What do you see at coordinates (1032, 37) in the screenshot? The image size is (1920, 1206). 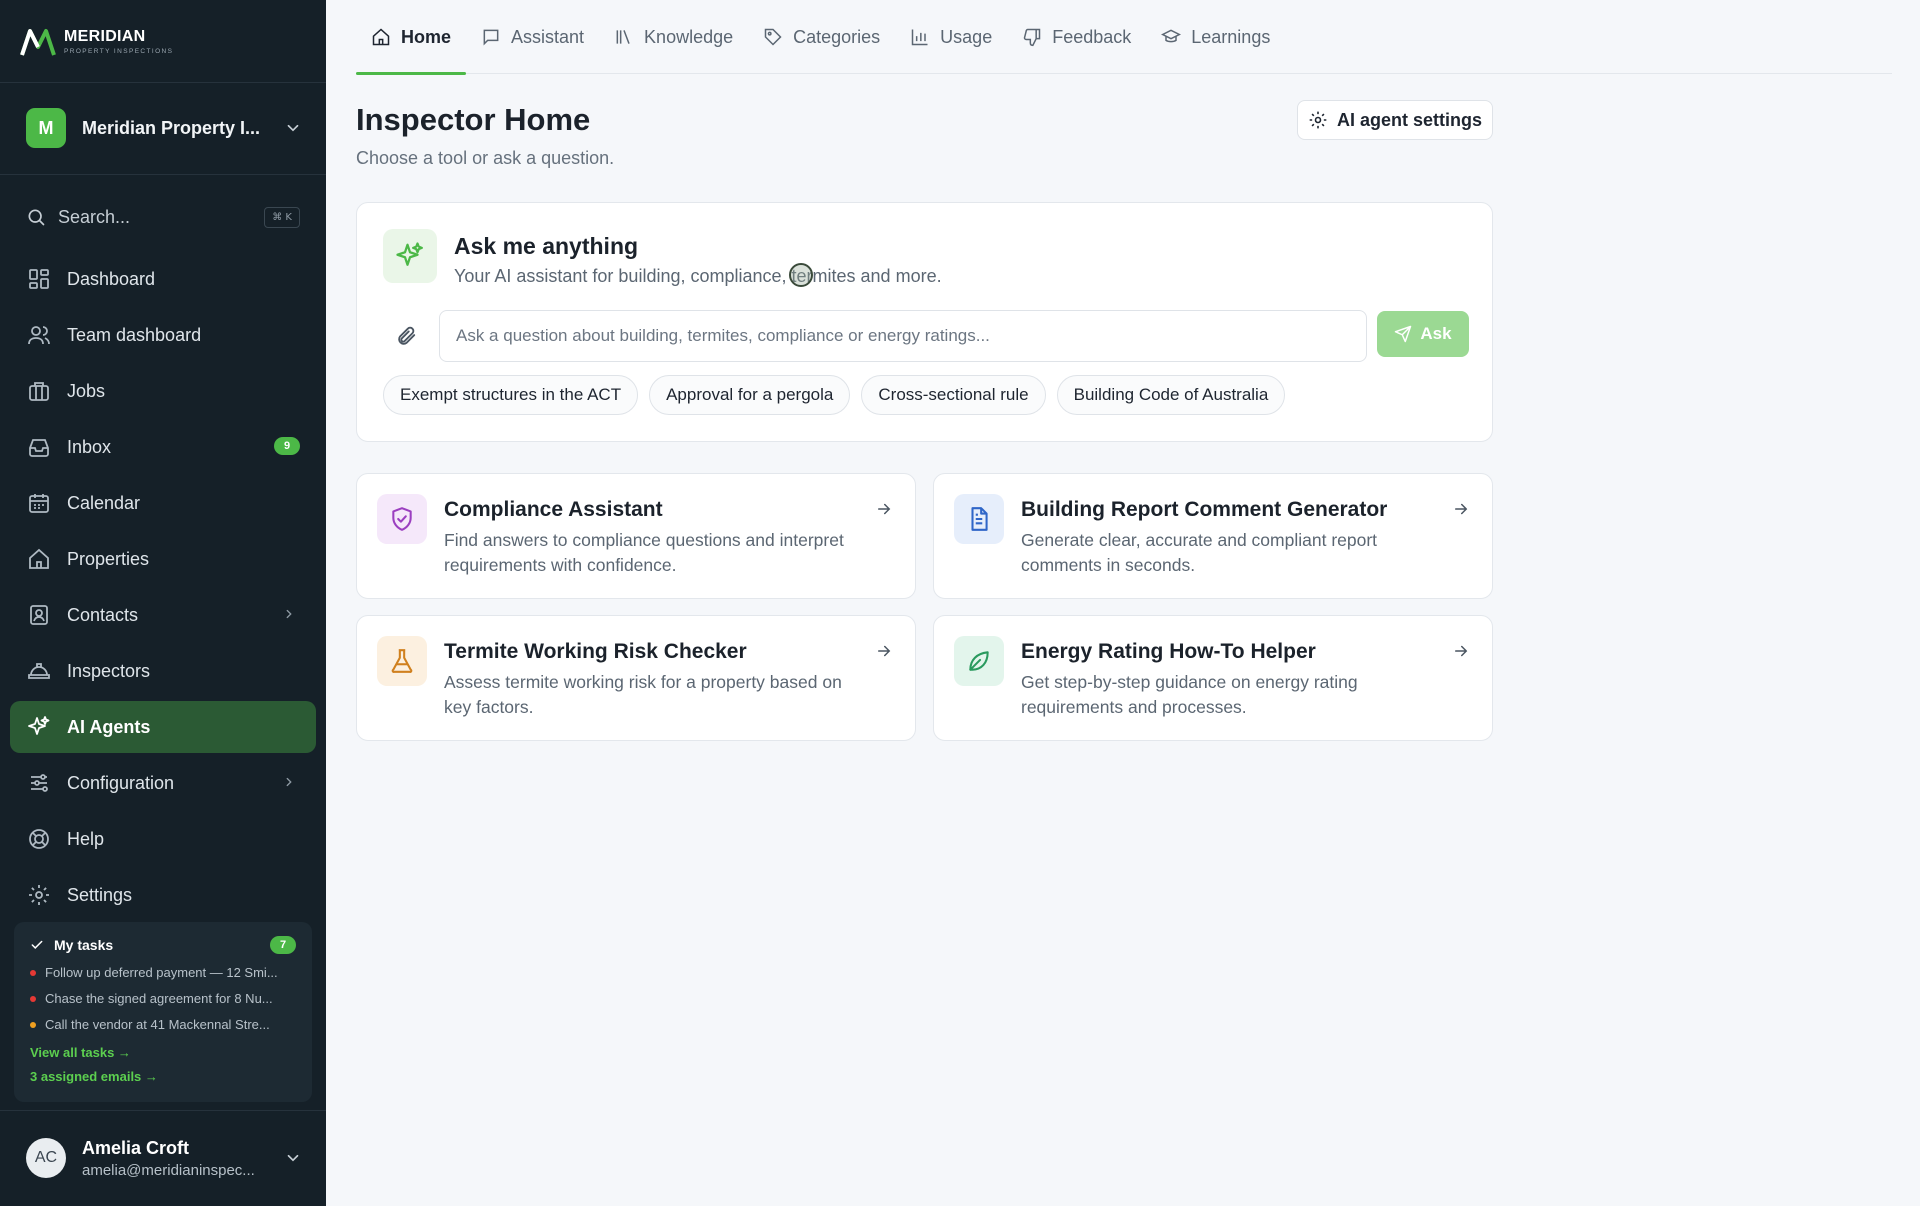 I see `thumbs-down-icon` at bounding box center [1032, 37].